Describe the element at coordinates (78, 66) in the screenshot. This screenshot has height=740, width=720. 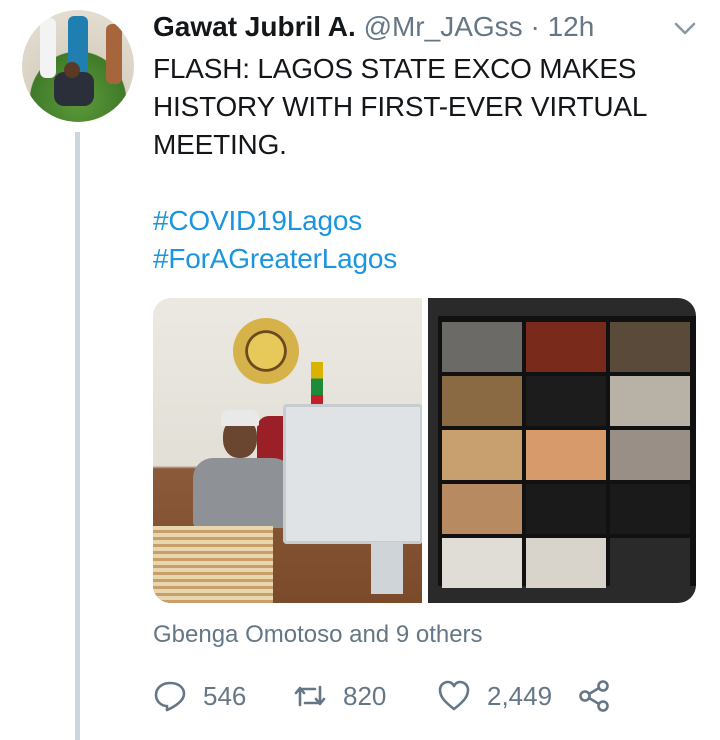
I see `avatar` at that location.